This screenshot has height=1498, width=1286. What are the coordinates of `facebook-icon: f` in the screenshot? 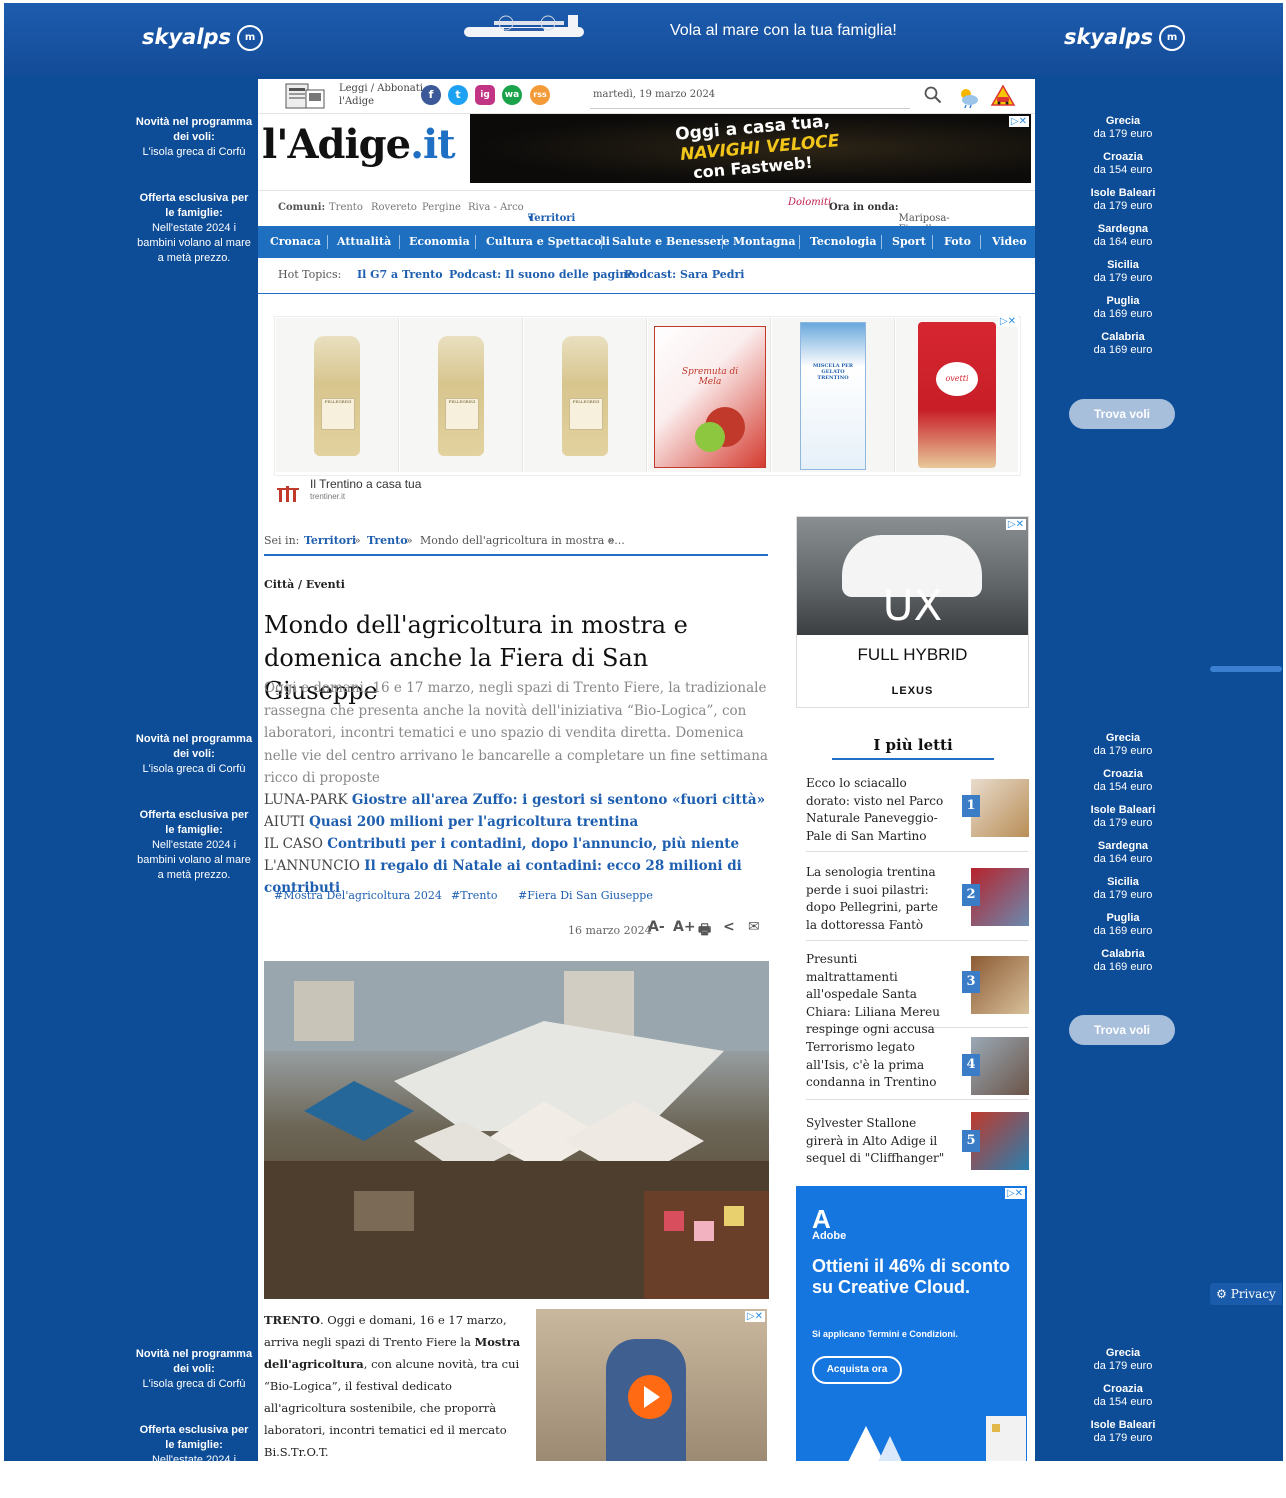 It's located at (431, 95).